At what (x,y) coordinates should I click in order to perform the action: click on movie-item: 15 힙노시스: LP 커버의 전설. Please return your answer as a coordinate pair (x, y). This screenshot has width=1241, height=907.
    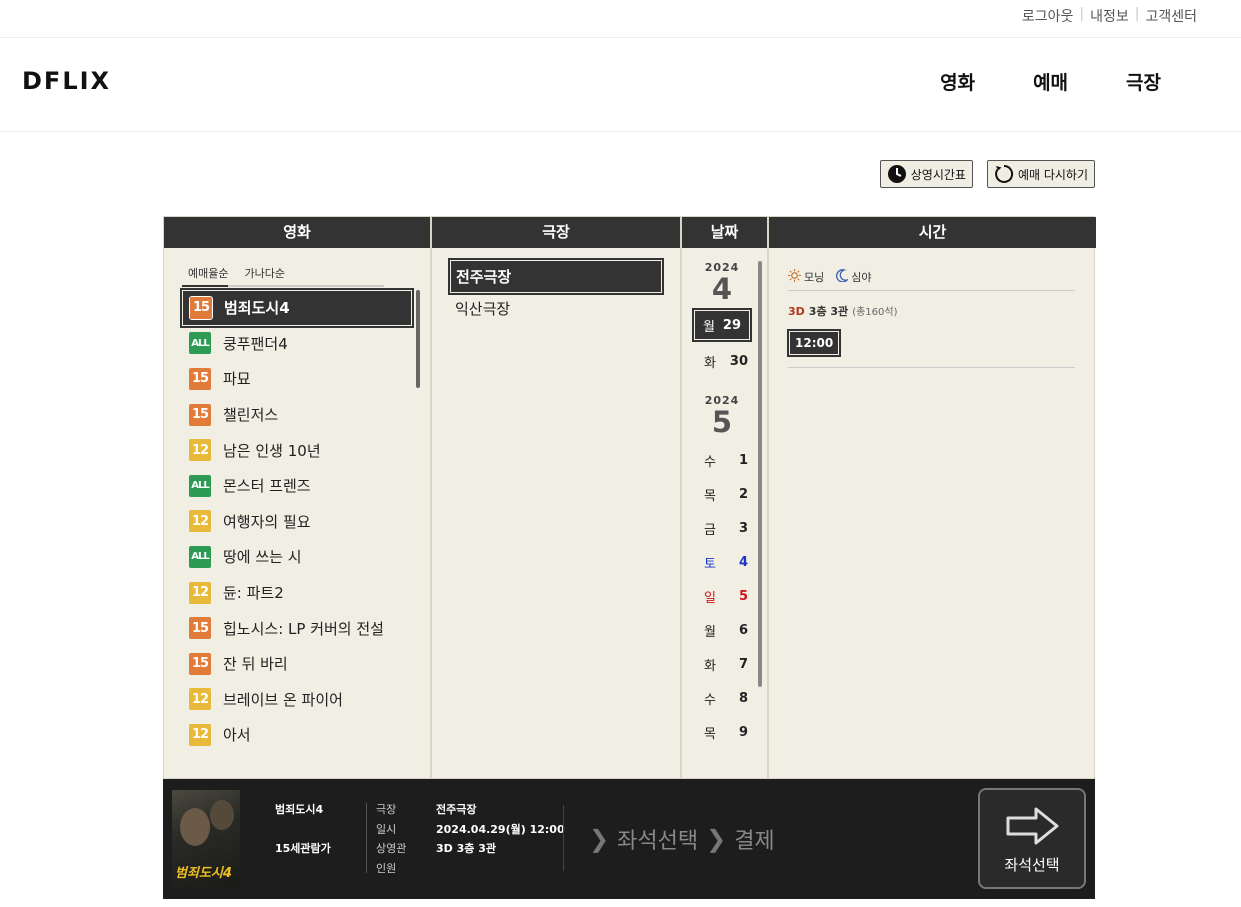
    Looking at the image, I should click on (297, 628).